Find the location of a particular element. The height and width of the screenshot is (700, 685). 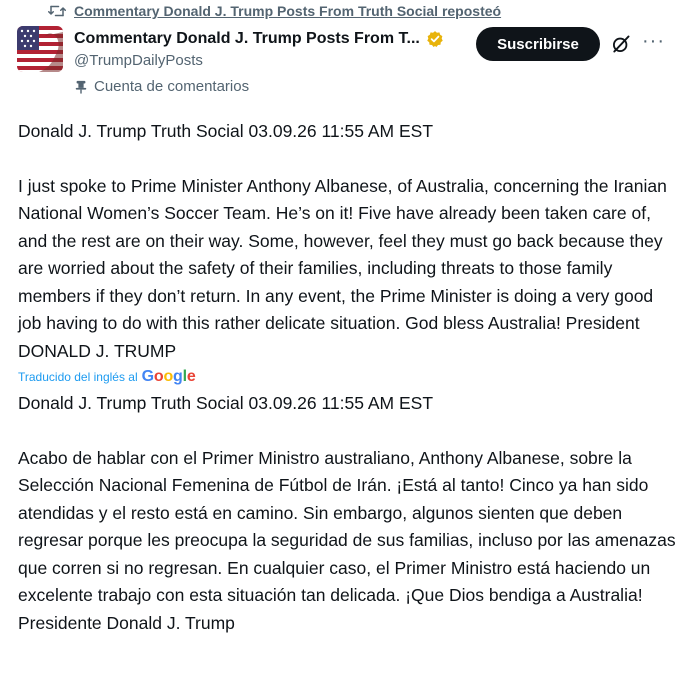

avatar is located at coordinates (40, 49).